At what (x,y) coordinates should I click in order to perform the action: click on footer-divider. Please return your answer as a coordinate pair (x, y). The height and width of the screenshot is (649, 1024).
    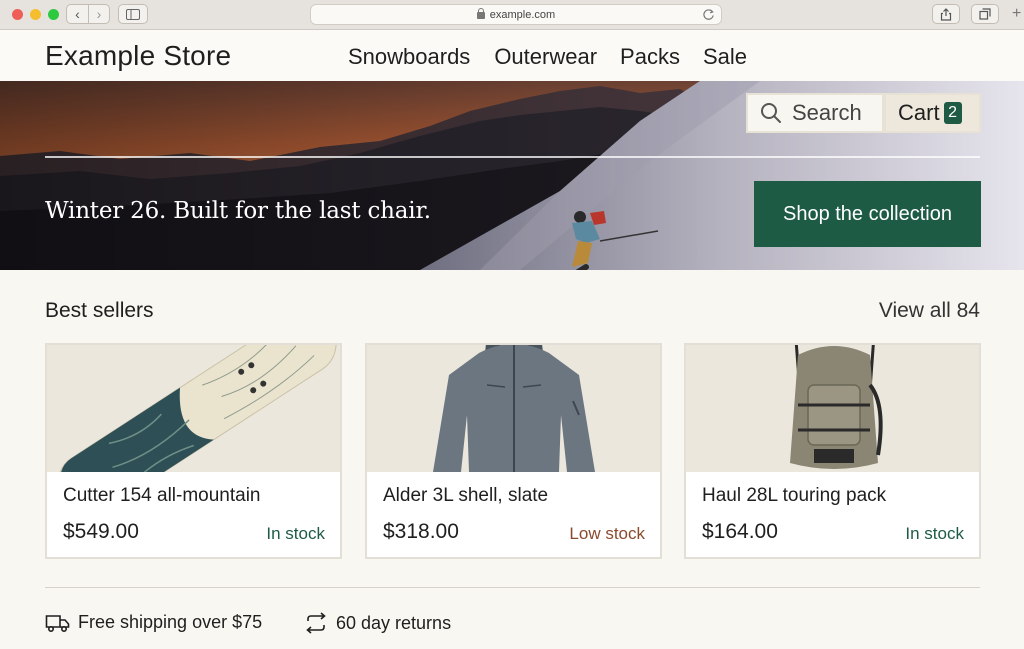
    Looking at the image, I should click on (512, 587).